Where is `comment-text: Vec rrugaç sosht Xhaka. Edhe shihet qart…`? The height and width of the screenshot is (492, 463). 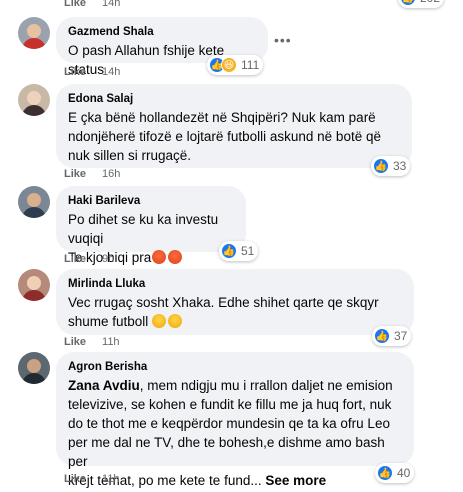
comment-text: Vec rrugaç sosht Xhaka. Edhe shihet qart… is located at coordinates (235, 312).